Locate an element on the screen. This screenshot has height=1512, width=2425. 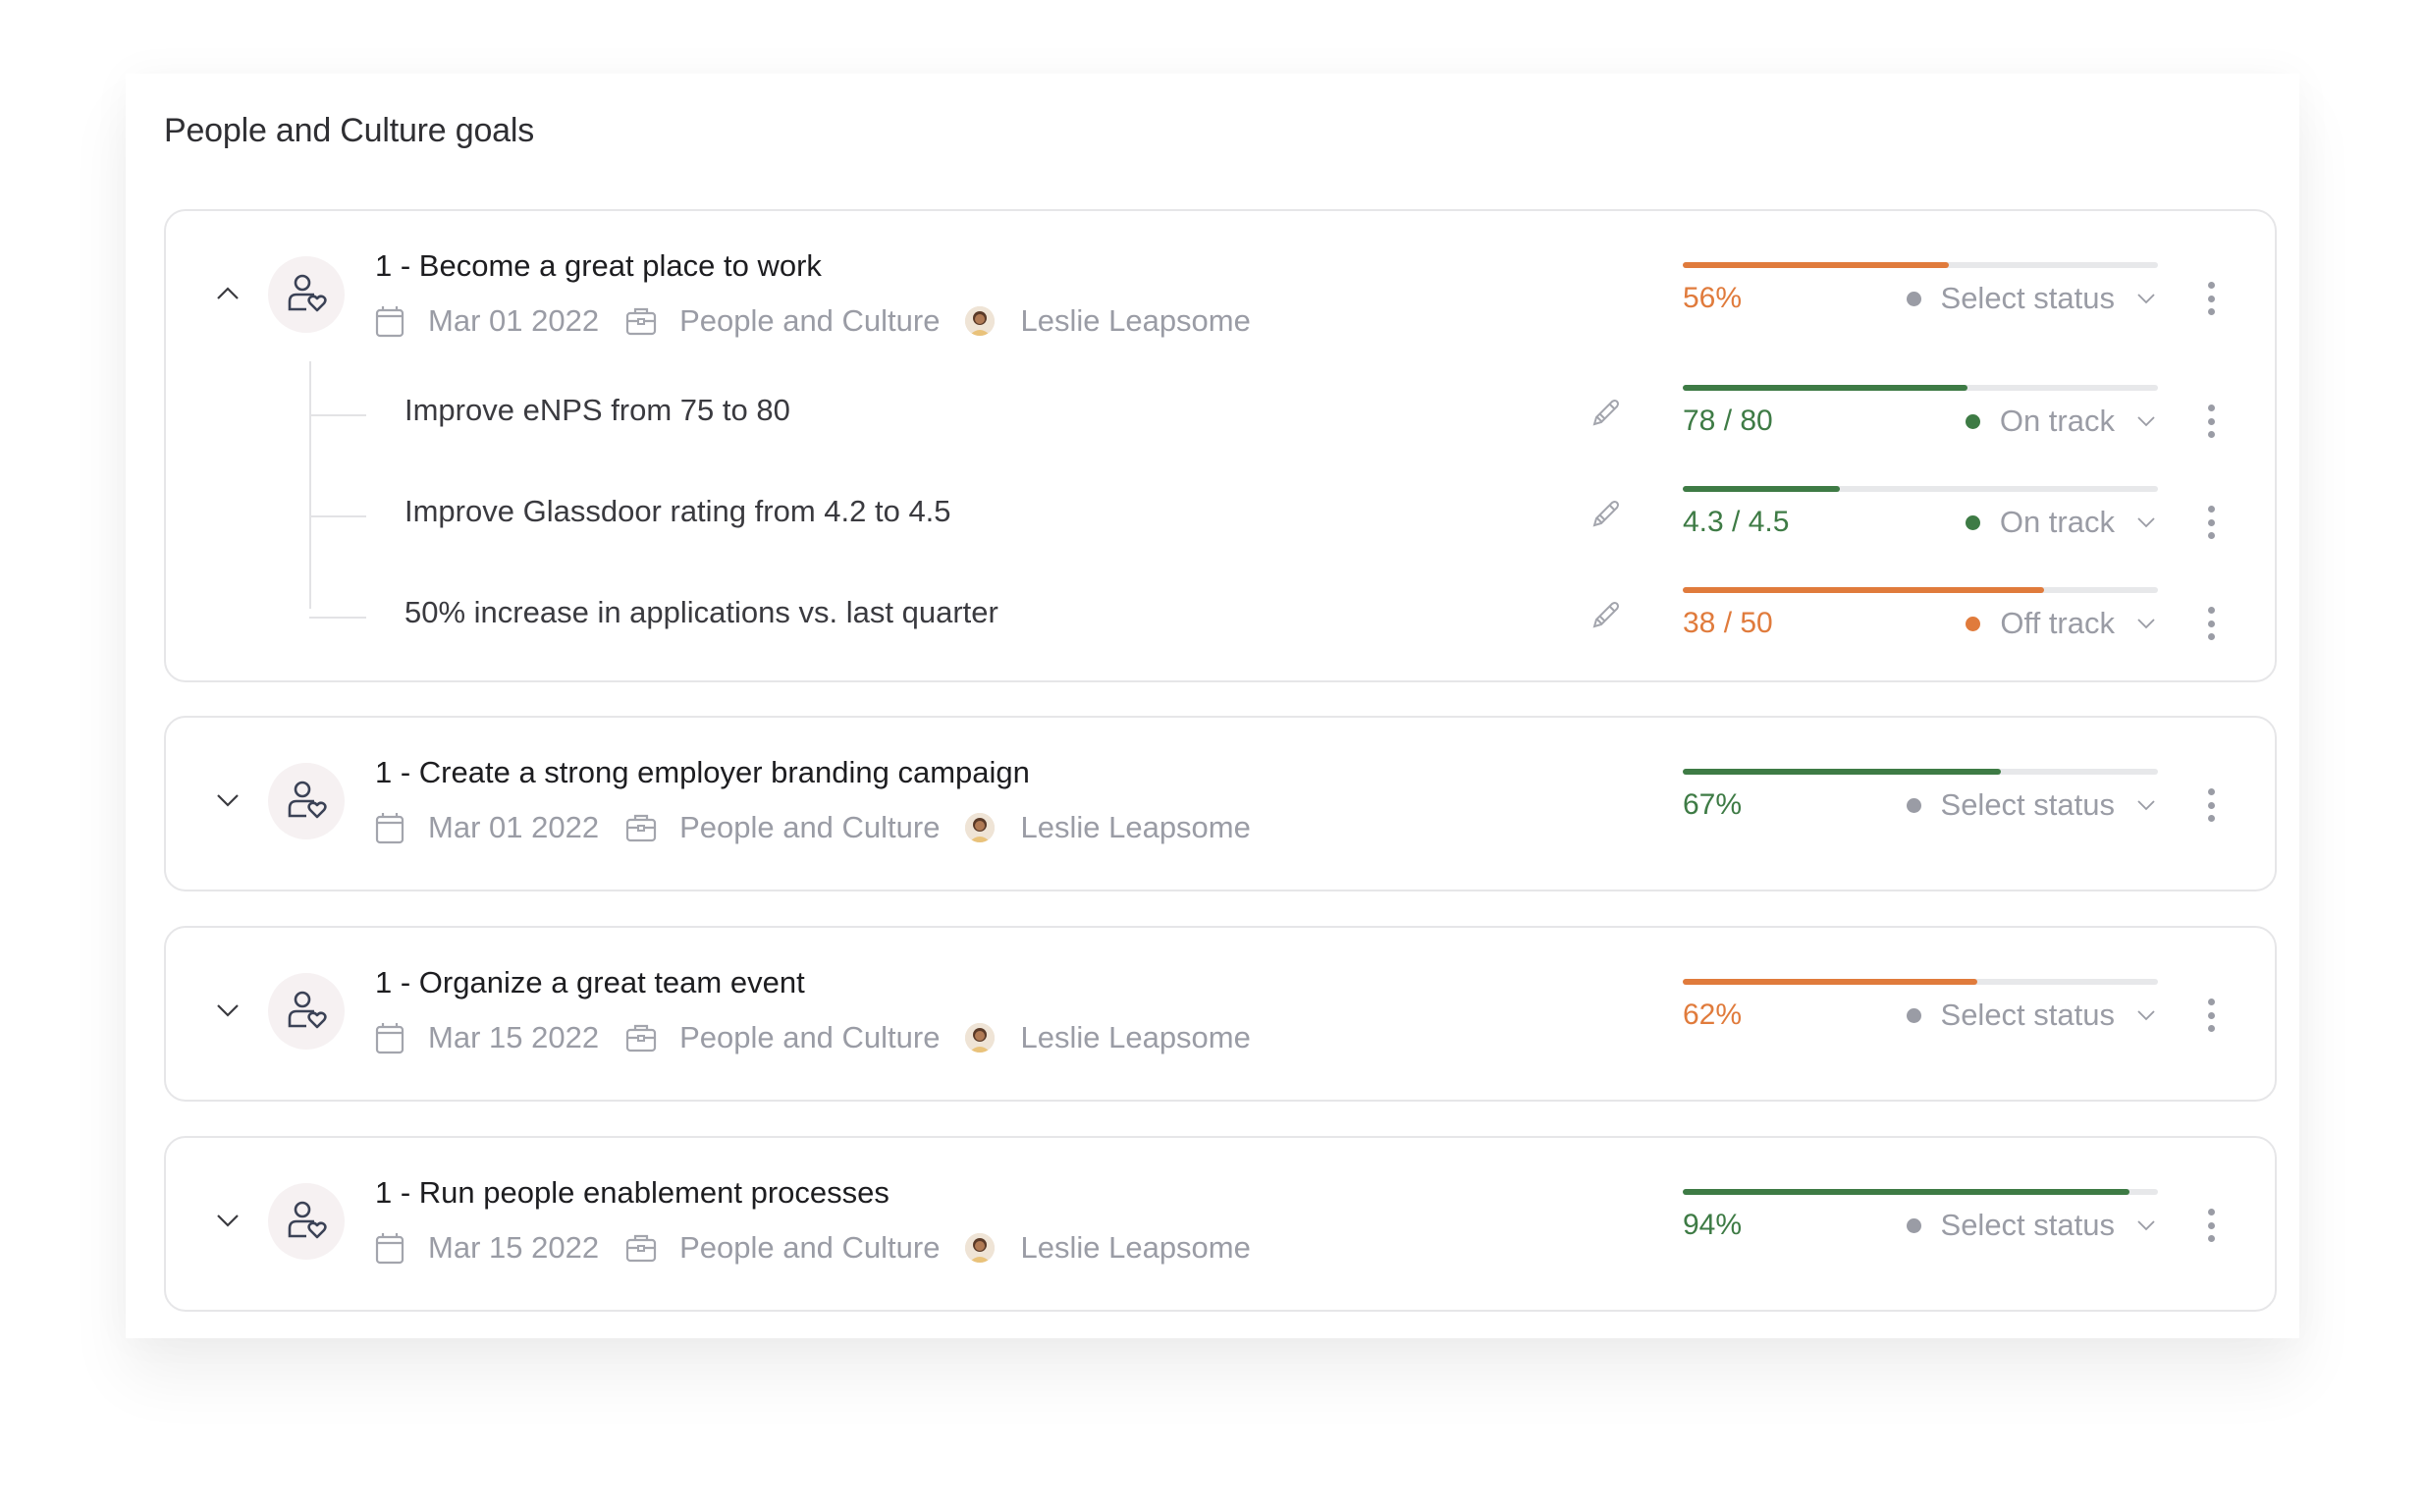
tree-line is located at coordinates (310, 485).